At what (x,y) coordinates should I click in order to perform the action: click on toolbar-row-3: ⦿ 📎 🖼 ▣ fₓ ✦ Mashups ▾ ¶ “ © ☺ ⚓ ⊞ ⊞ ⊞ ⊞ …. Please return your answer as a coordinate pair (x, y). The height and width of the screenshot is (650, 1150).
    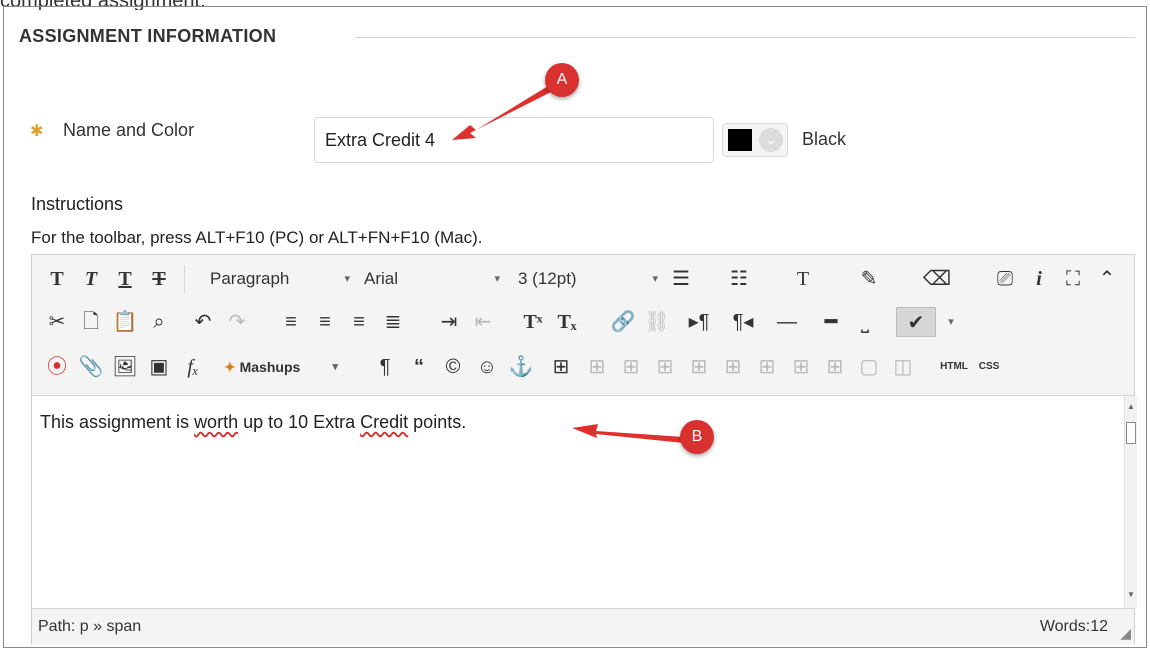
    Looking at the image, I should click on (583, 367).